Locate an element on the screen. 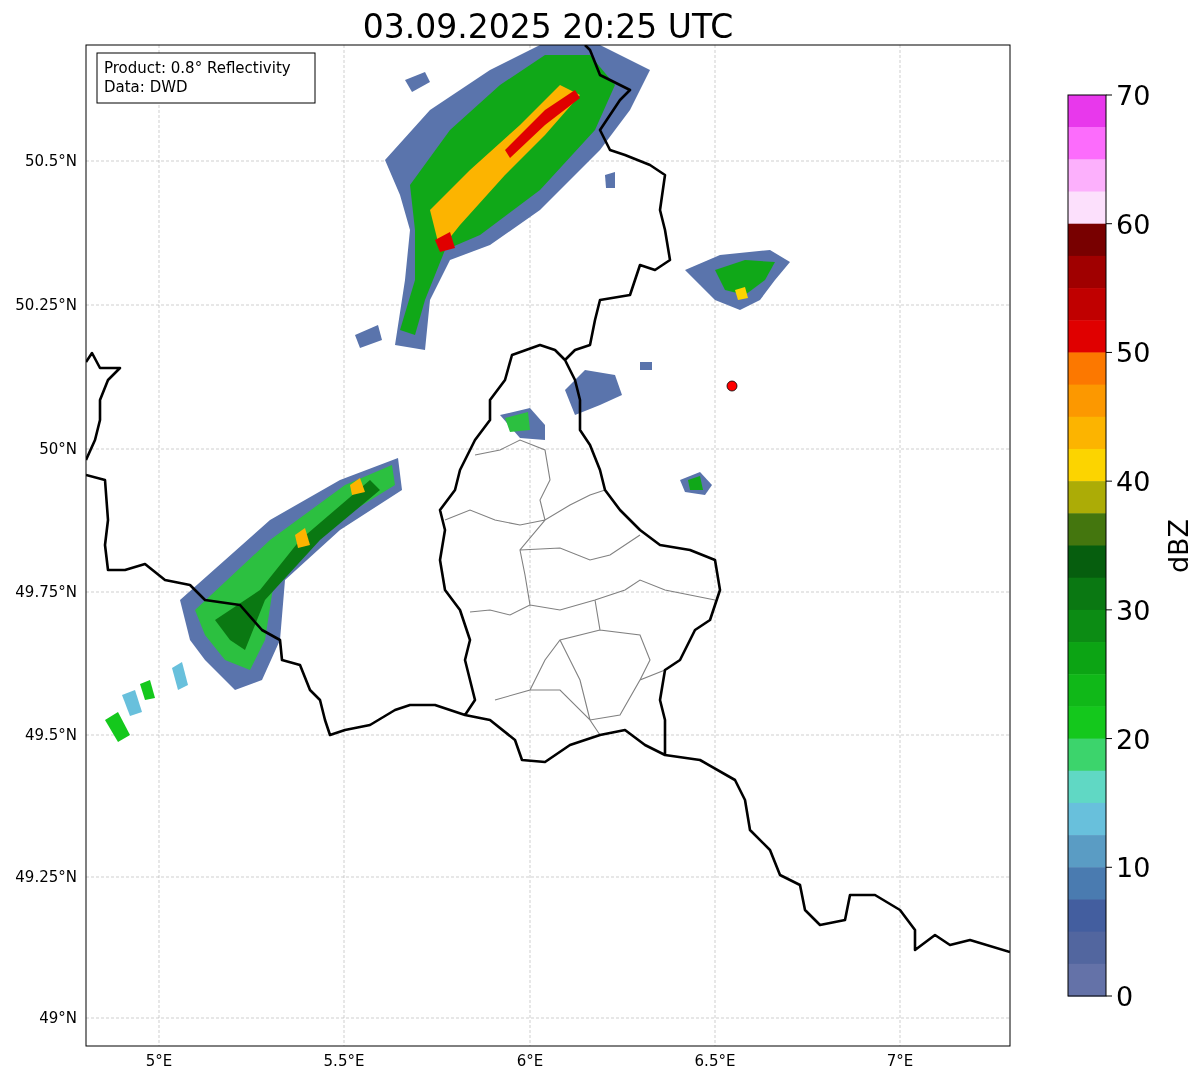  colorbar-label: dBZ is located at coordinates (1178, 546).